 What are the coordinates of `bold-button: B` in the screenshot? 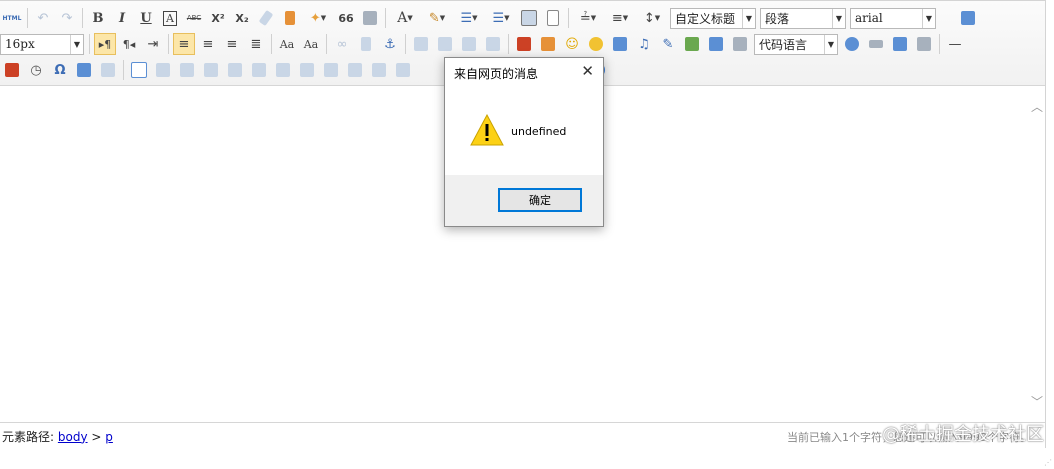 It's located at (98, 18).